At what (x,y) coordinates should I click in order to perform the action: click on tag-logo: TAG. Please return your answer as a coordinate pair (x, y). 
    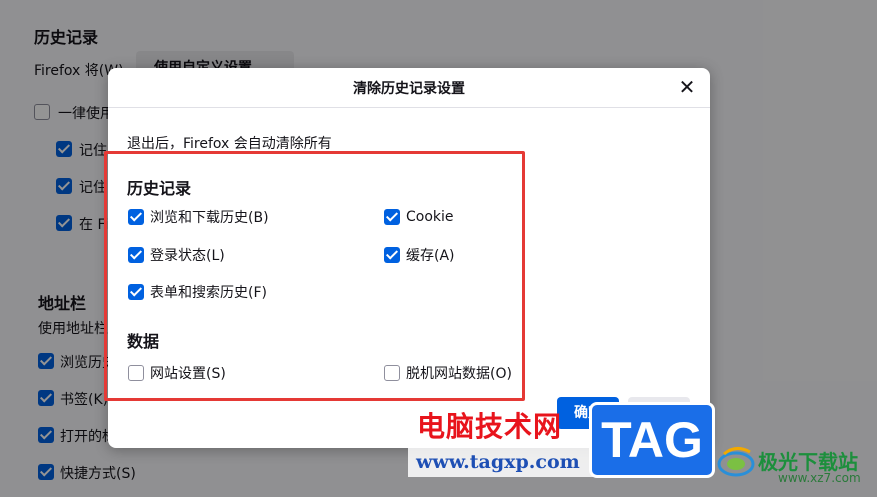
    Looking at the image, I should click on (652, 440).